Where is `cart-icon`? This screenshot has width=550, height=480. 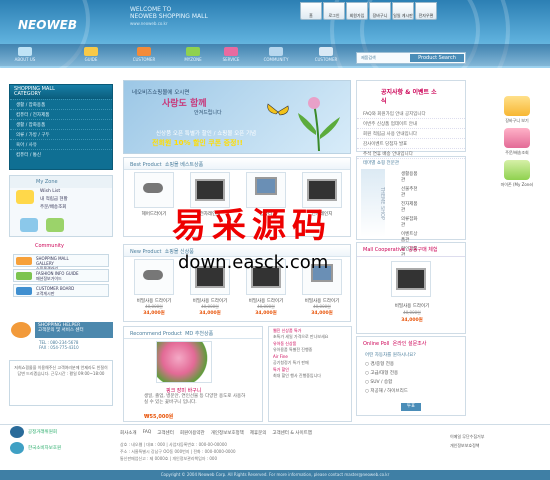
cart-icon is located at coordinates (517, 106).